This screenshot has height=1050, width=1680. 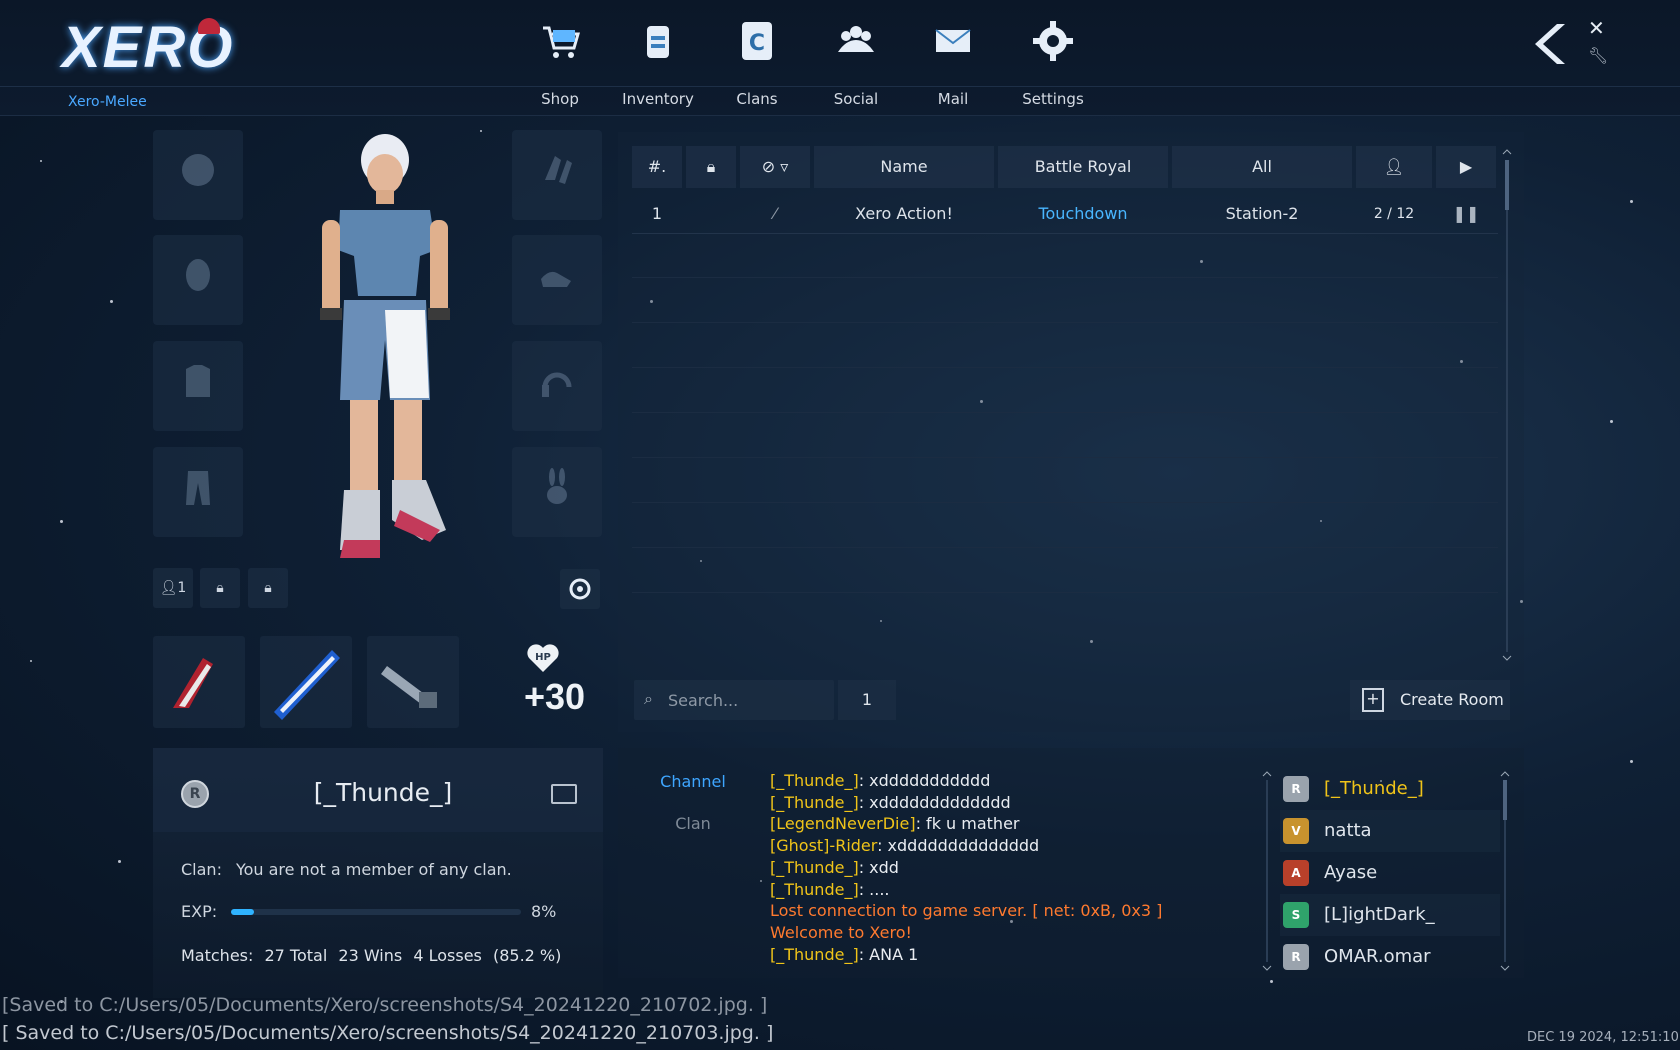 What do you see at coordinates (775, 213) in the screenshot?
I see `melee-weapon-icon: ⁄` at bounding box center [775, 213].